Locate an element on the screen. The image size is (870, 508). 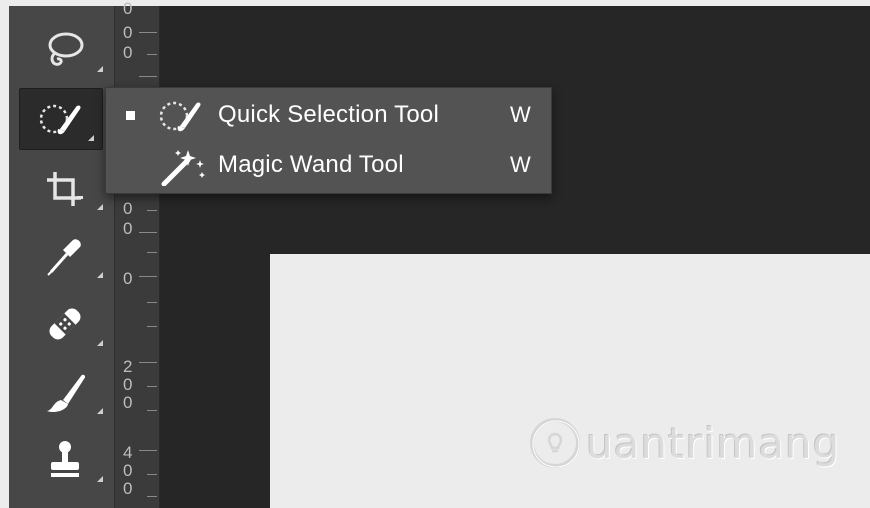
bandage-icon is located at coordinates (65, 324).